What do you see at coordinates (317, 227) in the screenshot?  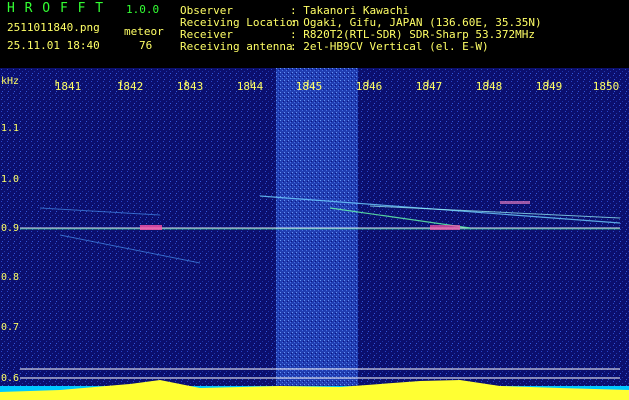 I see `interference-band` at bounding box center [317, 227].